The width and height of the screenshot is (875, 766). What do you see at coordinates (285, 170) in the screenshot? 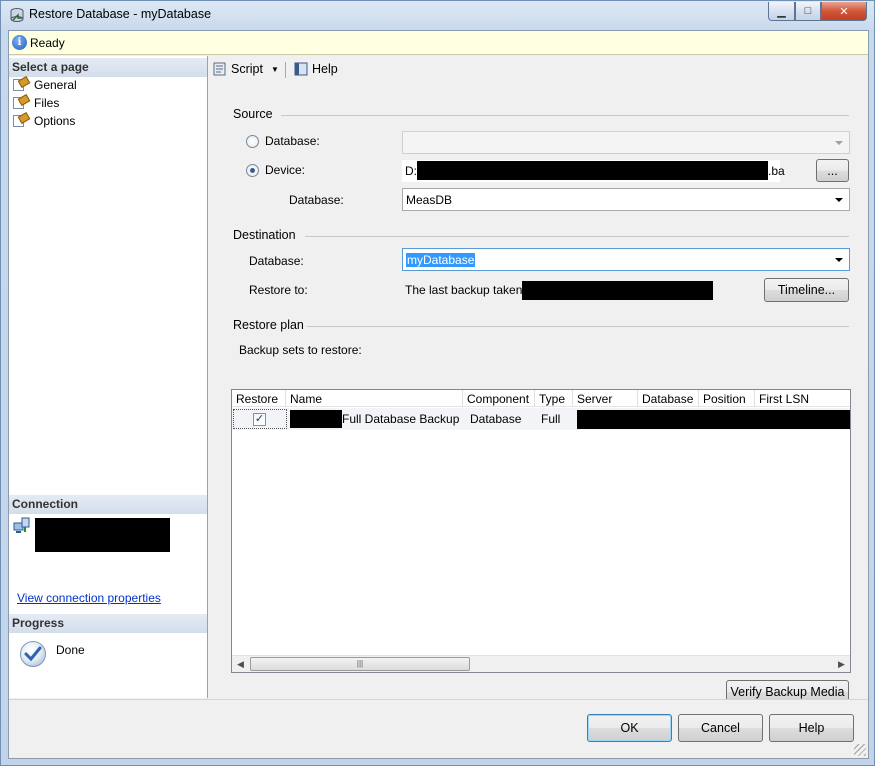
I see `source-device-radio-label: Device:` at bounding box center [285, 170].